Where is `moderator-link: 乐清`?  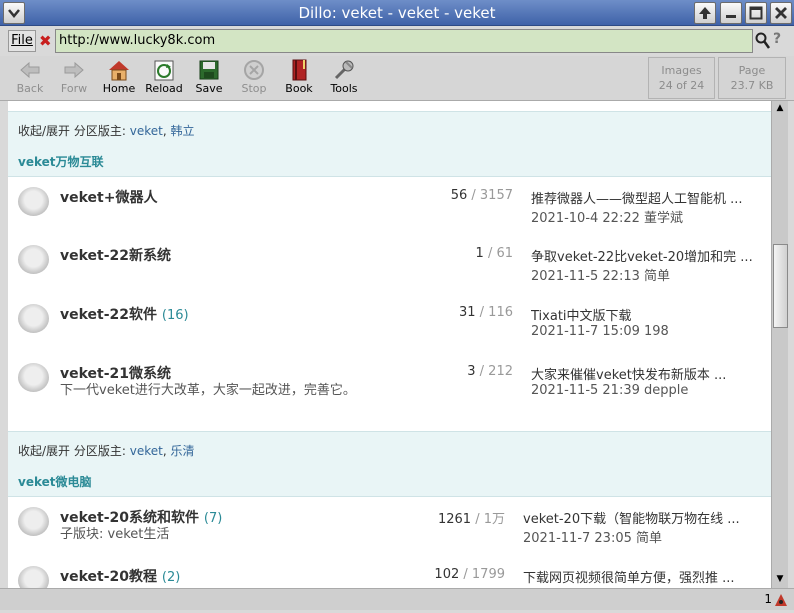
moderator-link: 乐清 is located at coordinates (182, 451).